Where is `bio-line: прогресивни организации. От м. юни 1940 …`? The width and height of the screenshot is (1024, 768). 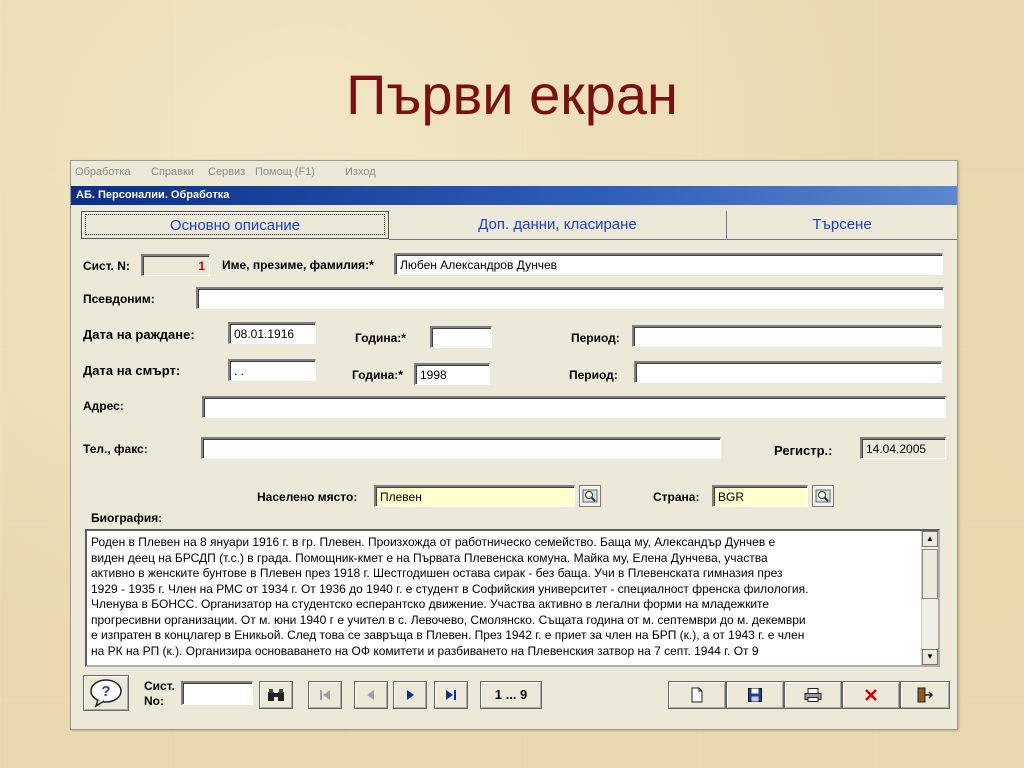
bio-line: прогресивни организации. От м. юни 1940 … is located at coordinates (448, 619).